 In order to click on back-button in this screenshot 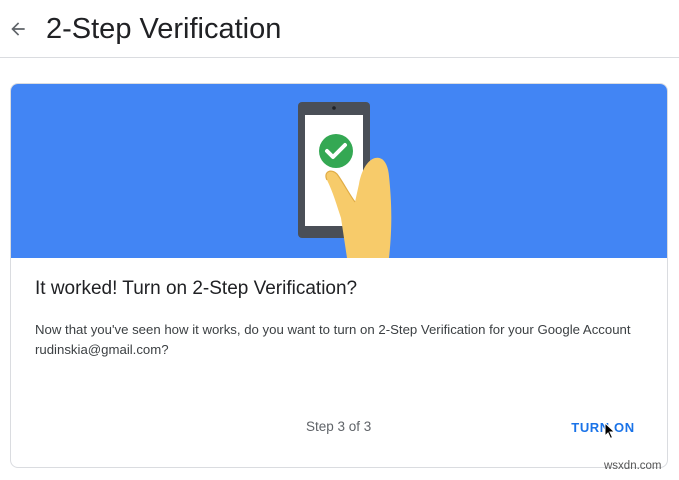, I will do `click(18, 29)`.